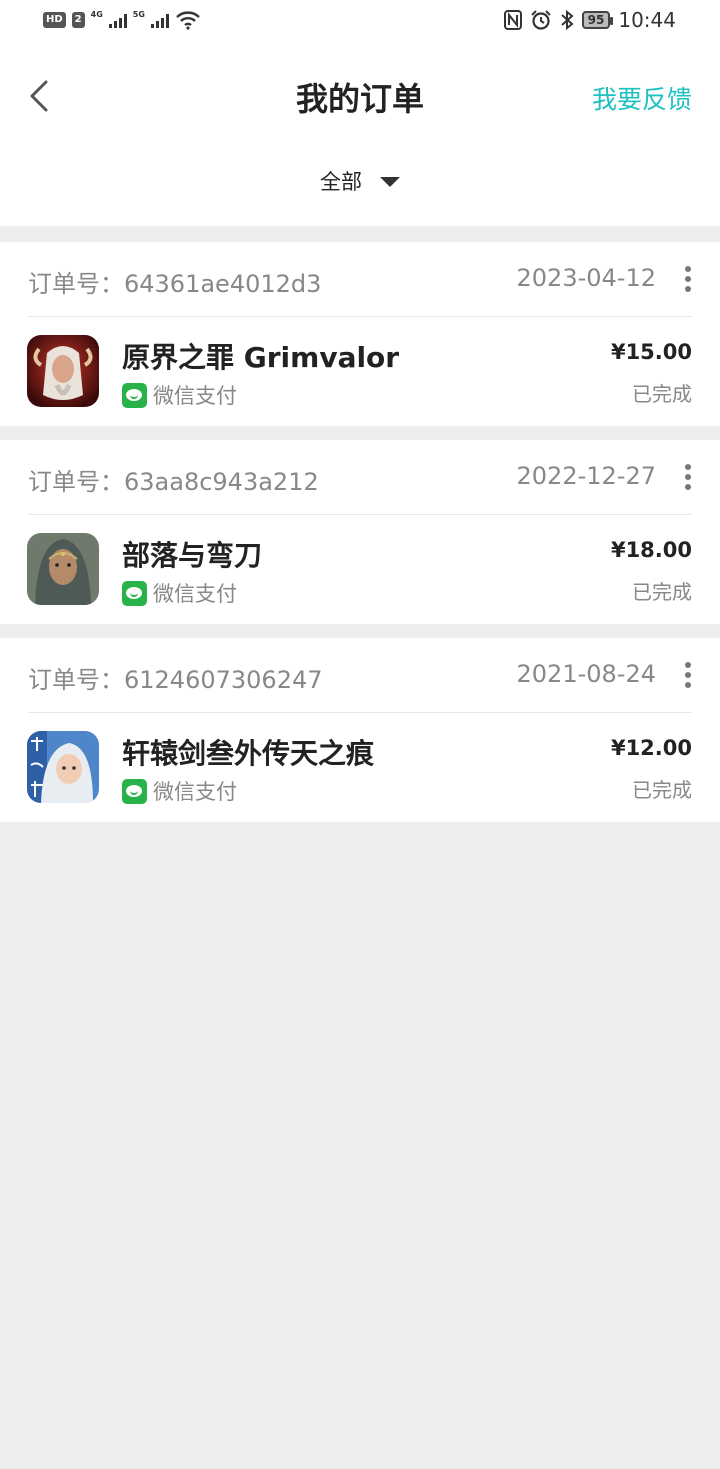 The height and width of the screenshot is (1469, 720). What do you see at coordinates (96, 14) in the screenshot?
I see `network-type-1: 4G` at bounding box center [96, 14].